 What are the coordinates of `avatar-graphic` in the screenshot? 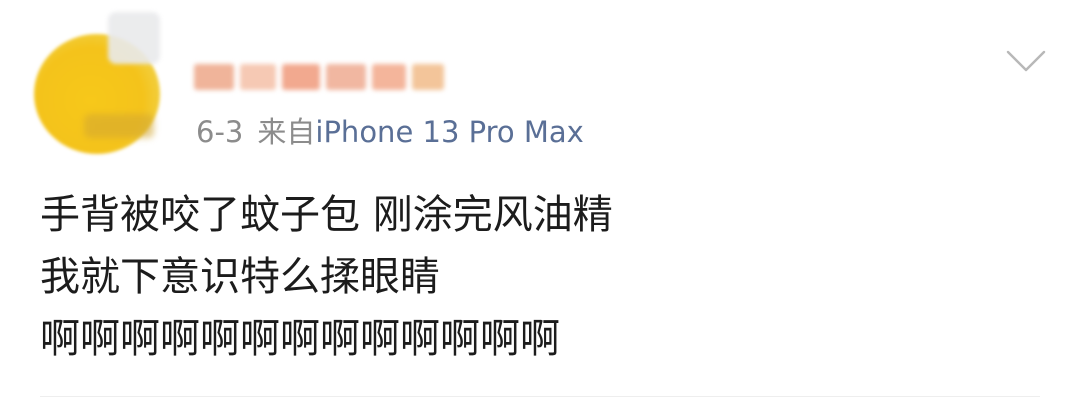 It's located at (119, 126).